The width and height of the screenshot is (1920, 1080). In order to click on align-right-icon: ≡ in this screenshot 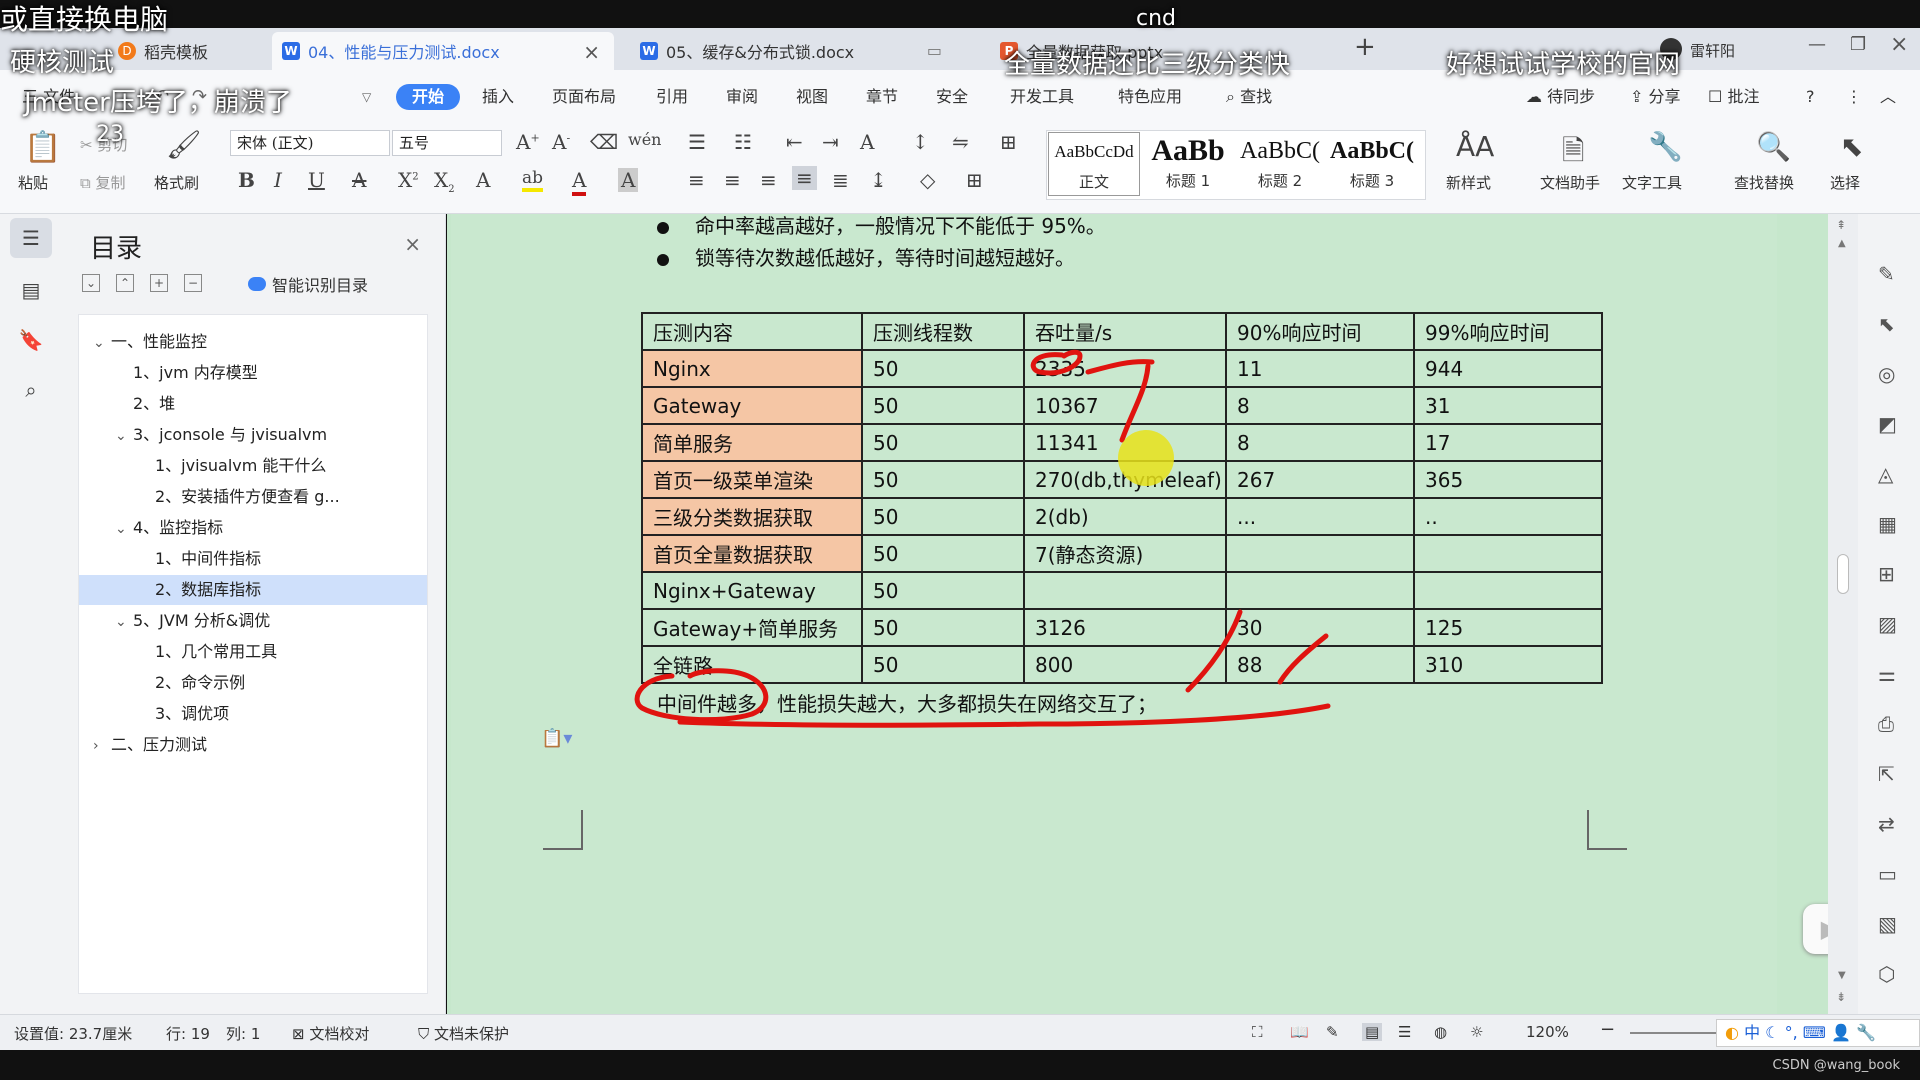, I will do `click(768, 180)`.